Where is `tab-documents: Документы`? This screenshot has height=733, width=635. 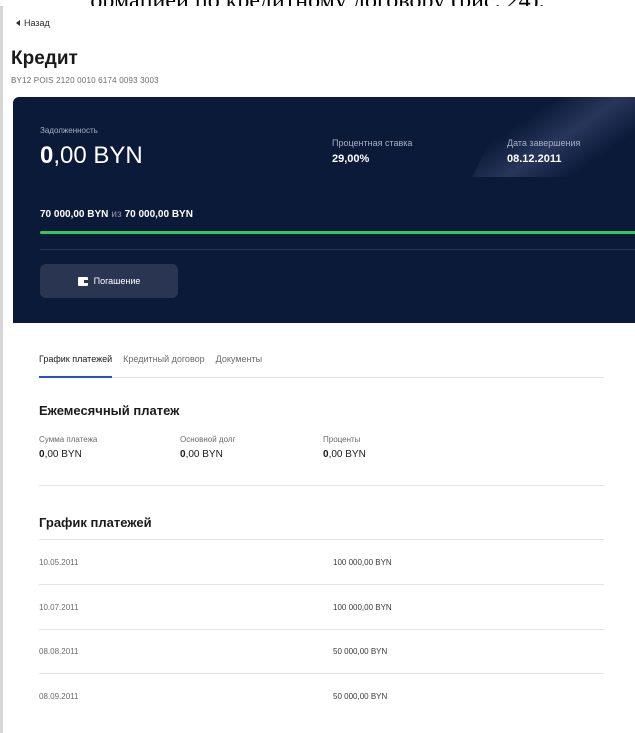 tab-documents: Документы is located at coordinates (239, 364).